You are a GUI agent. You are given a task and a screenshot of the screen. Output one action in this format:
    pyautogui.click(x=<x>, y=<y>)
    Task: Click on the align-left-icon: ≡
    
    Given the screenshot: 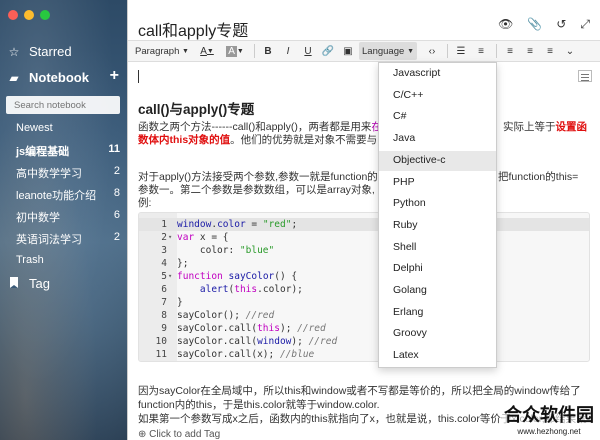 What is the action you would take?
    pyautogui.click(x=510, y=51)
    